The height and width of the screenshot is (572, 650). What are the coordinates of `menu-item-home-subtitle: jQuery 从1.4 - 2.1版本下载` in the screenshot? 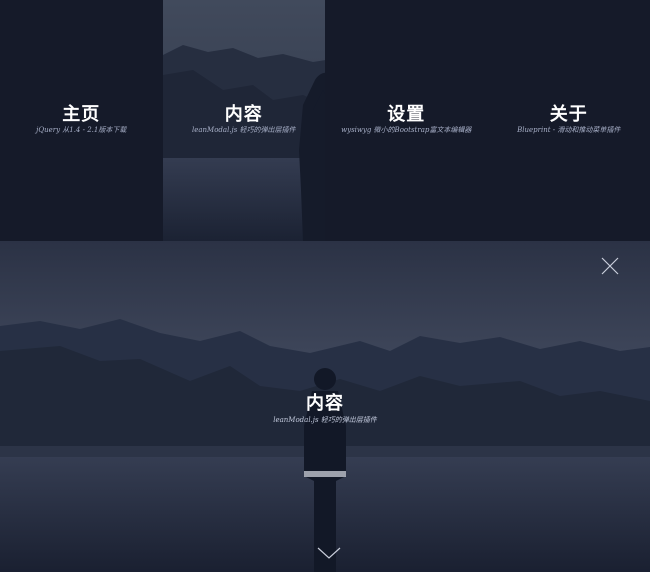 It's located at (81, 130).